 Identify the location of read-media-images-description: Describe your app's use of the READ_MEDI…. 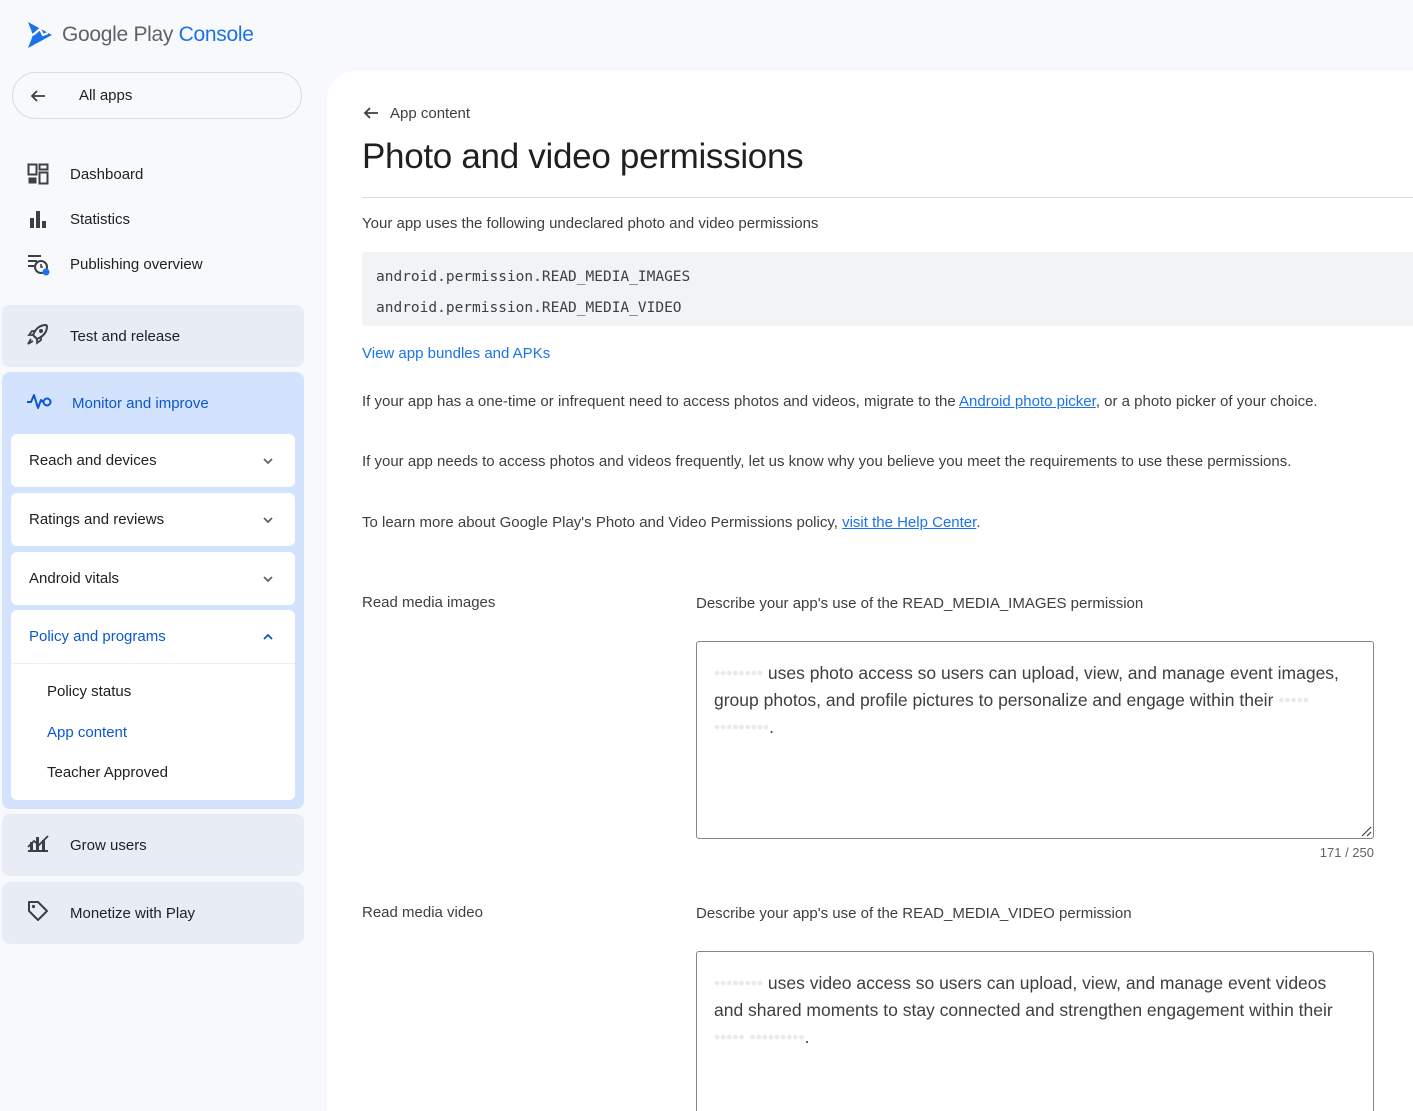
(920, 603).